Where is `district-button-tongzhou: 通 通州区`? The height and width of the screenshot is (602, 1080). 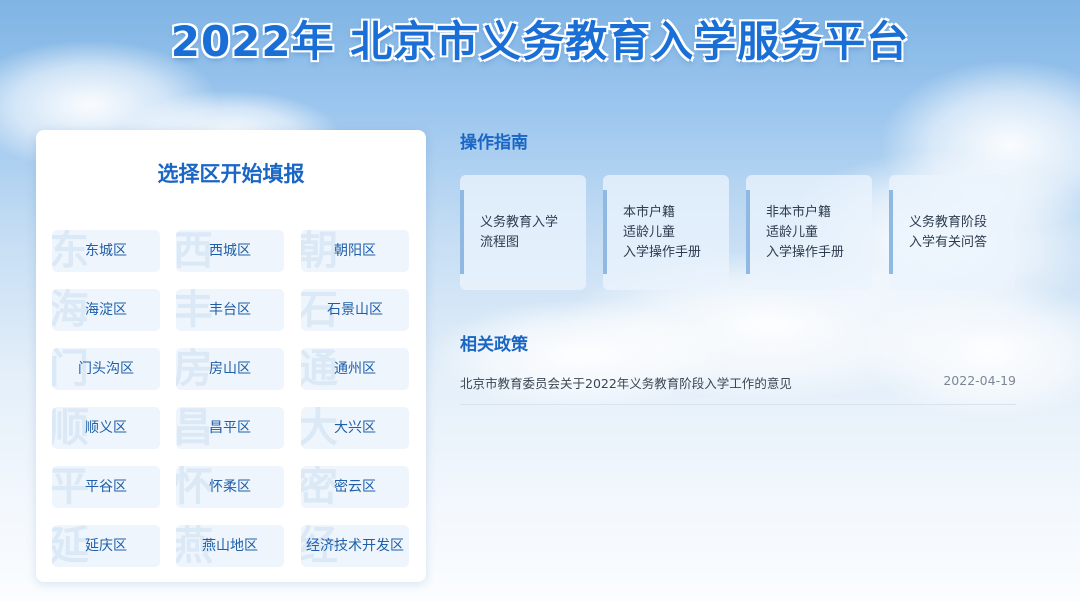
district-button-tongzhou: 通 通州区 is located at coordinates (355, 369).